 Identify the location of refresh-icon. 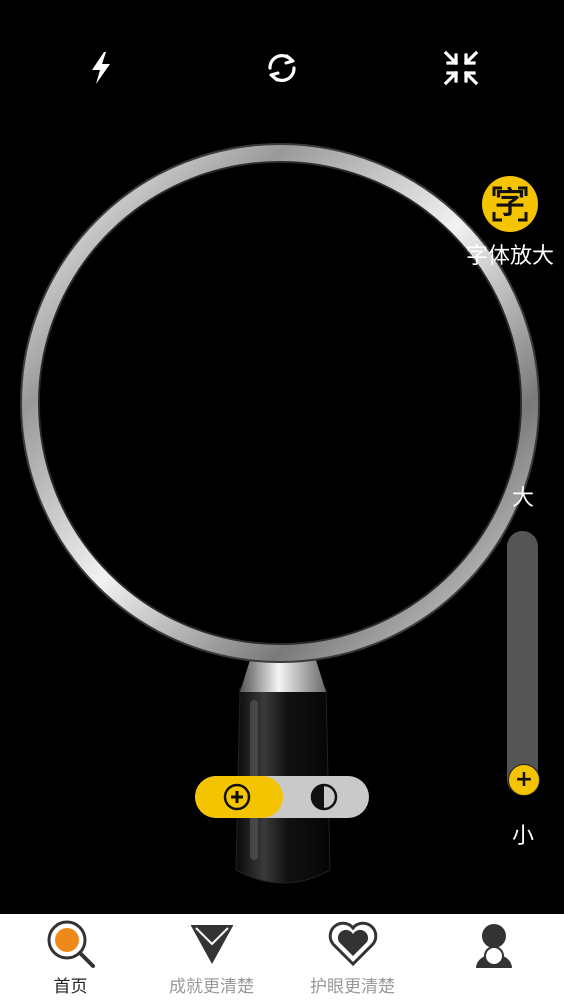
(282, 68).